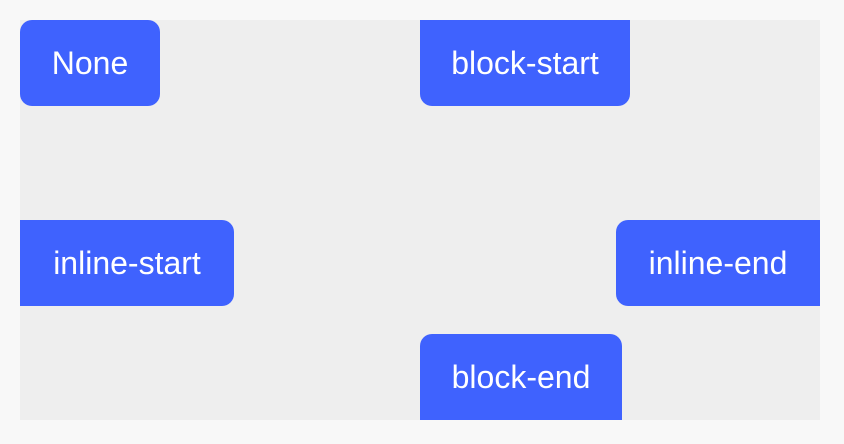 The height and width of the screenshot is (444, 844). What do you see at coordinates (127, 263) in the screenshot?
I see `inline-start-button: inline-start` at bounding box center [127, 263].